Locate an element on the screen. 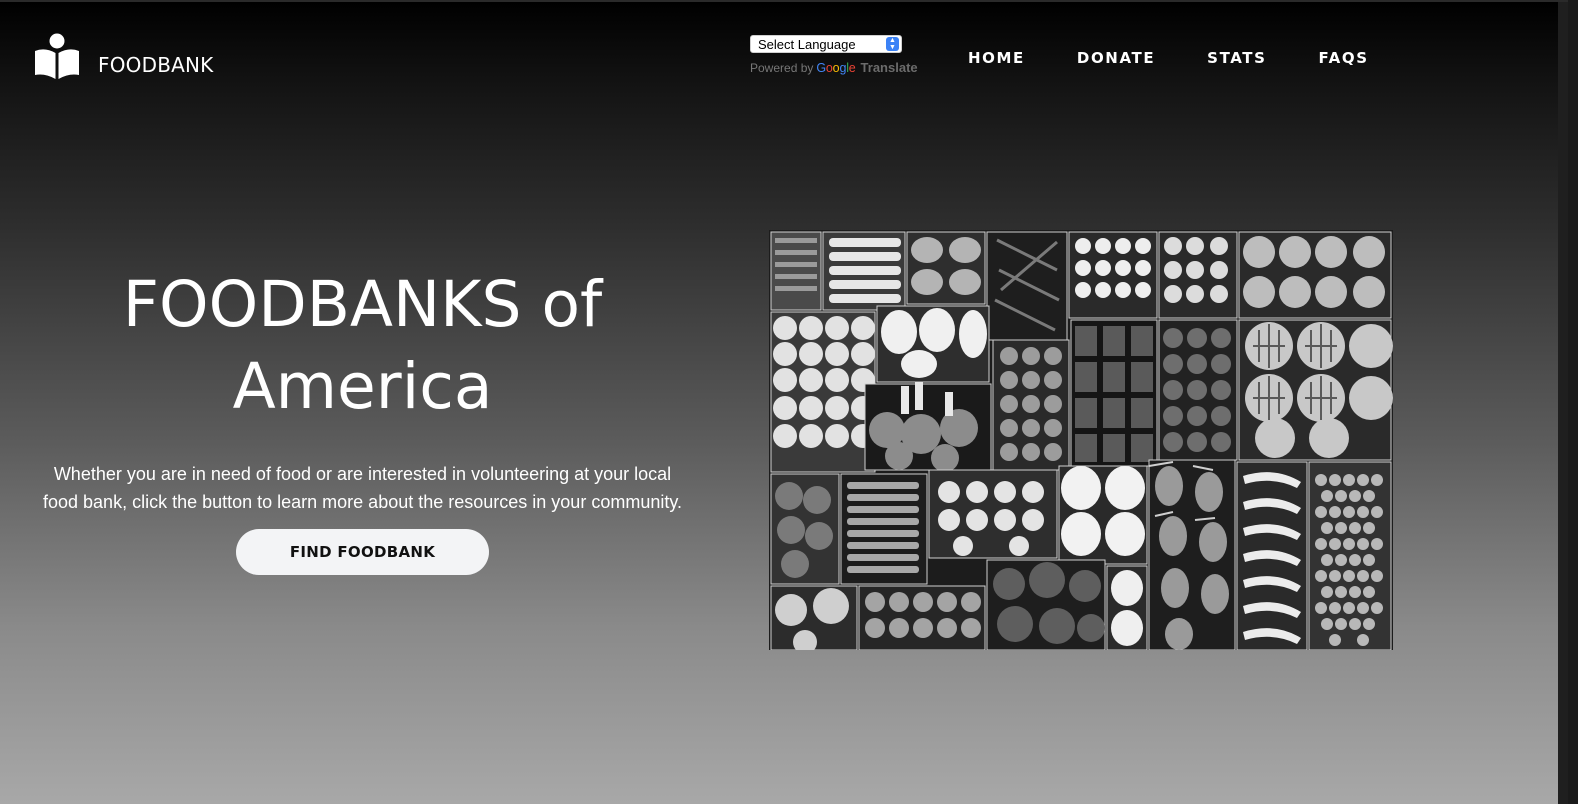 This screenshot has height=804, width=1578. nav-donate: DONATE is located at coordinates (1116, 58).